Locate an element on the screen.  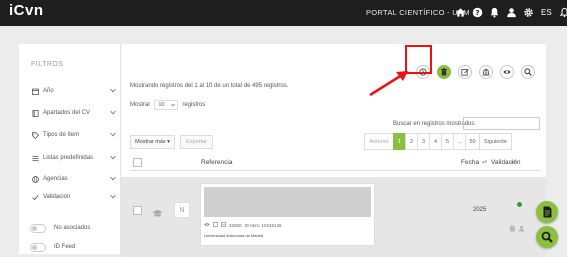
filters-title: FILTROS is located at coordinates (47, 64).